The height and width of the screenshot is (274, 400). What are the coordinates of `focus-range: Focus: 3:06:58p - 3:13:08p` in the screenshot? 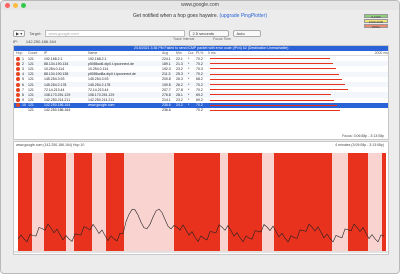 It's located at (363, 136).